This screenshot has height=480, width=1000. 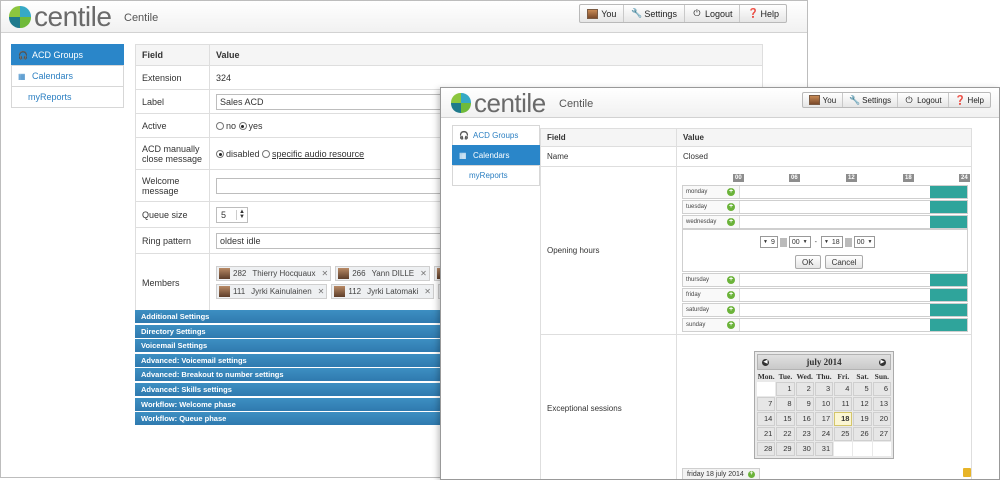 What do you see at coordinates (824, 449) in the screenshot?
I see `date-cell: 31` at bounding box center [824, 449].